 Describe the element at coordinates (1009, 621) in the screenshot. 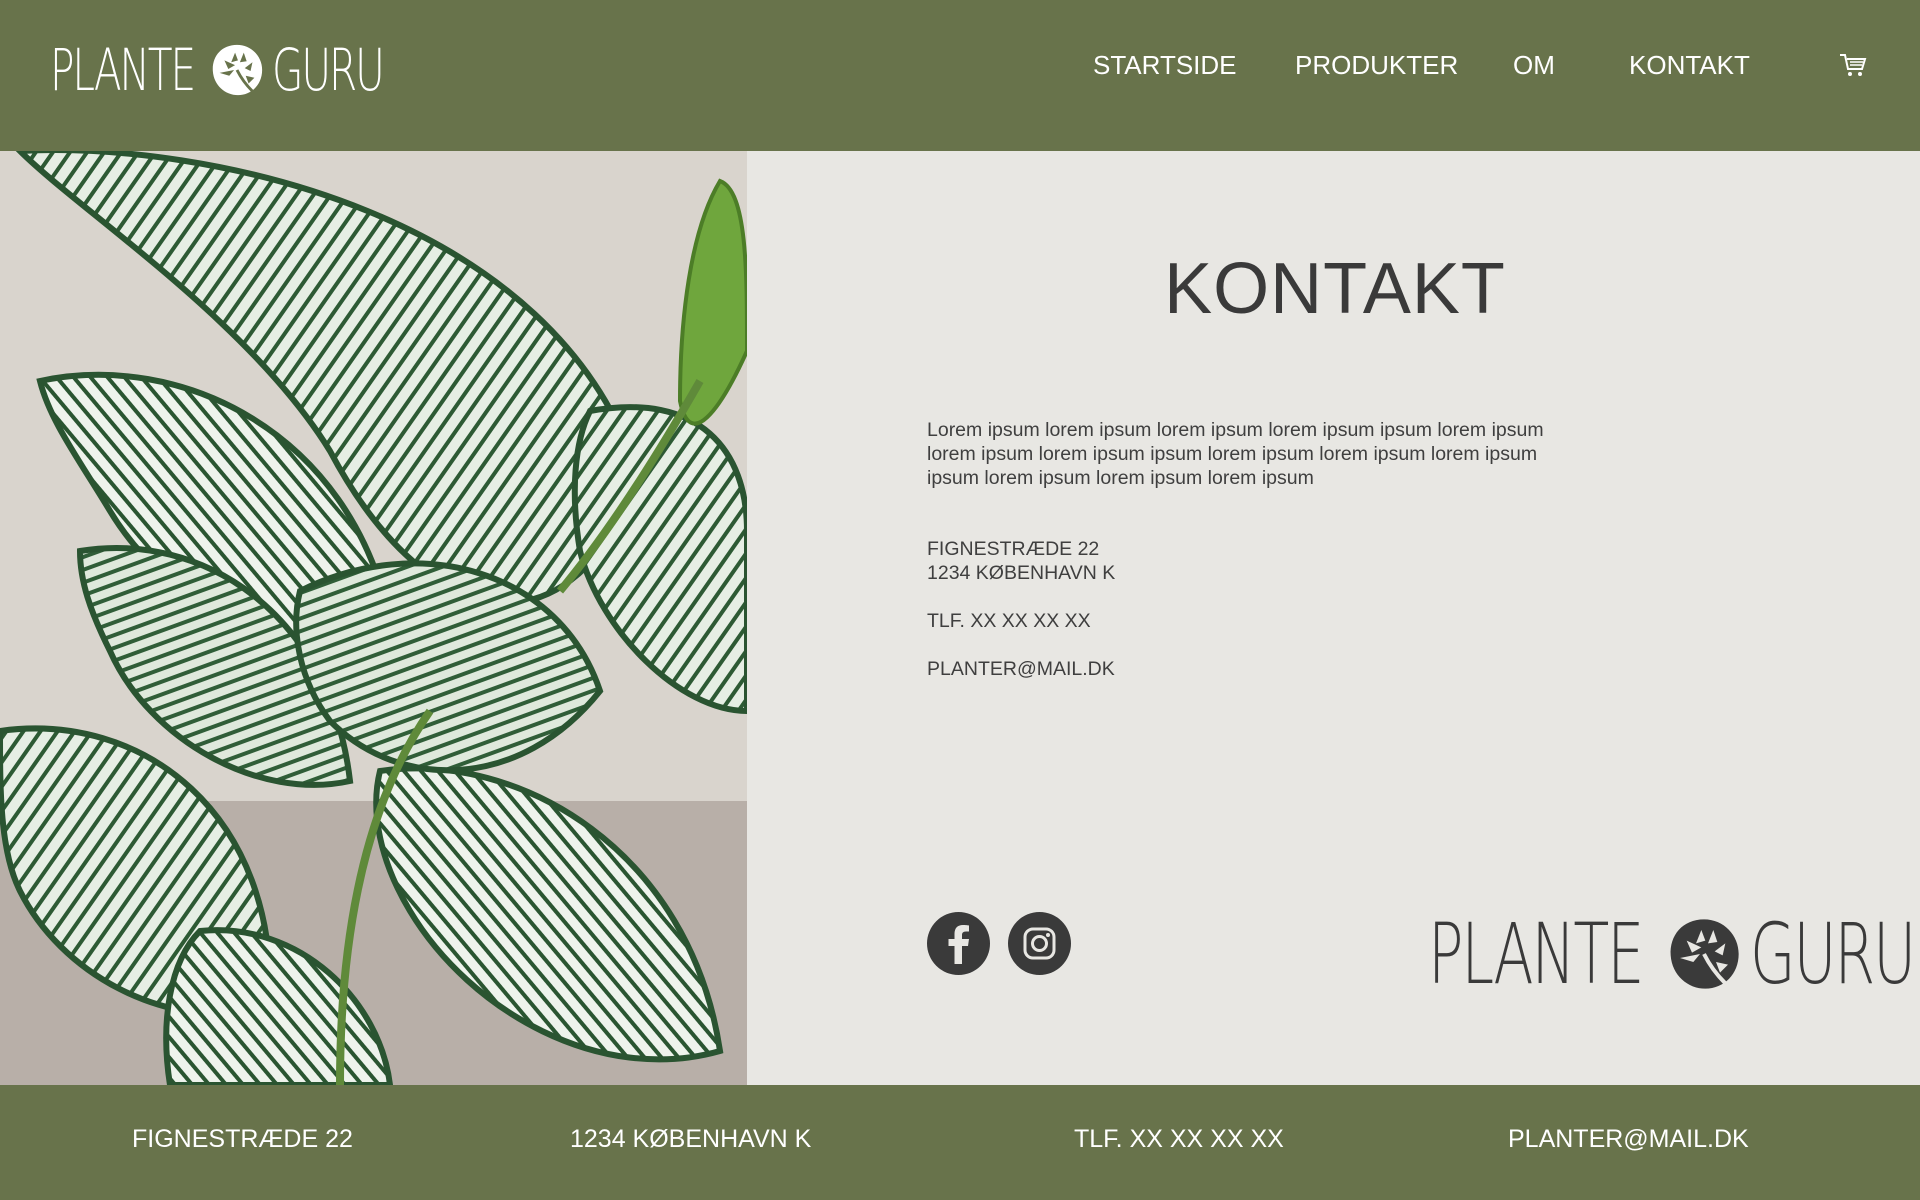

I see `phone-number: TLF. XX XX XX XX` at that location.